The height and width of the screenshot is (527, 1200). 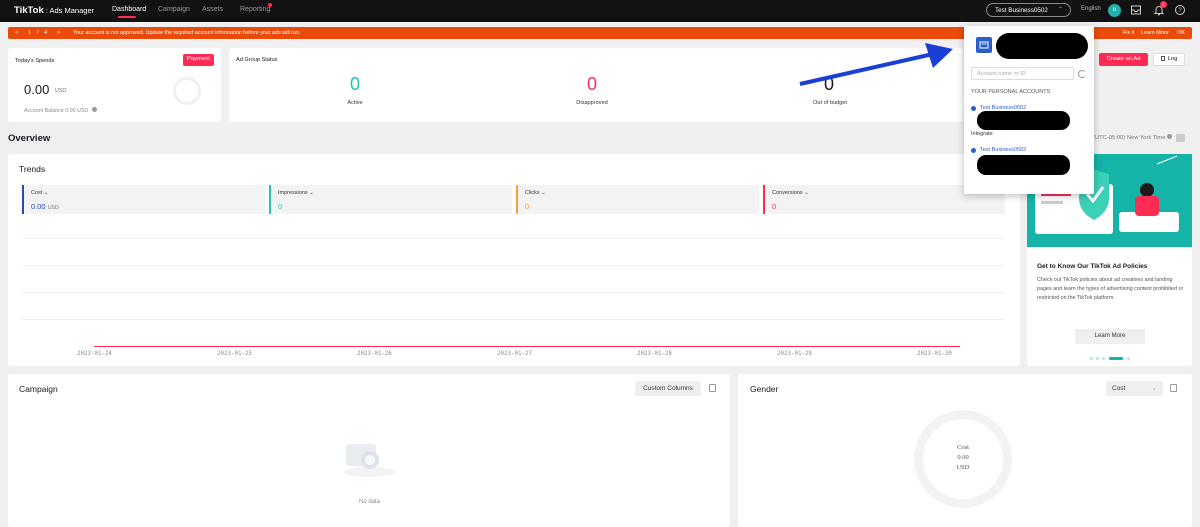 What do you see at coordinates (1116, 358) in the screenshot?
I see `carousel-dot-active` at bounding box center [1116, 358].